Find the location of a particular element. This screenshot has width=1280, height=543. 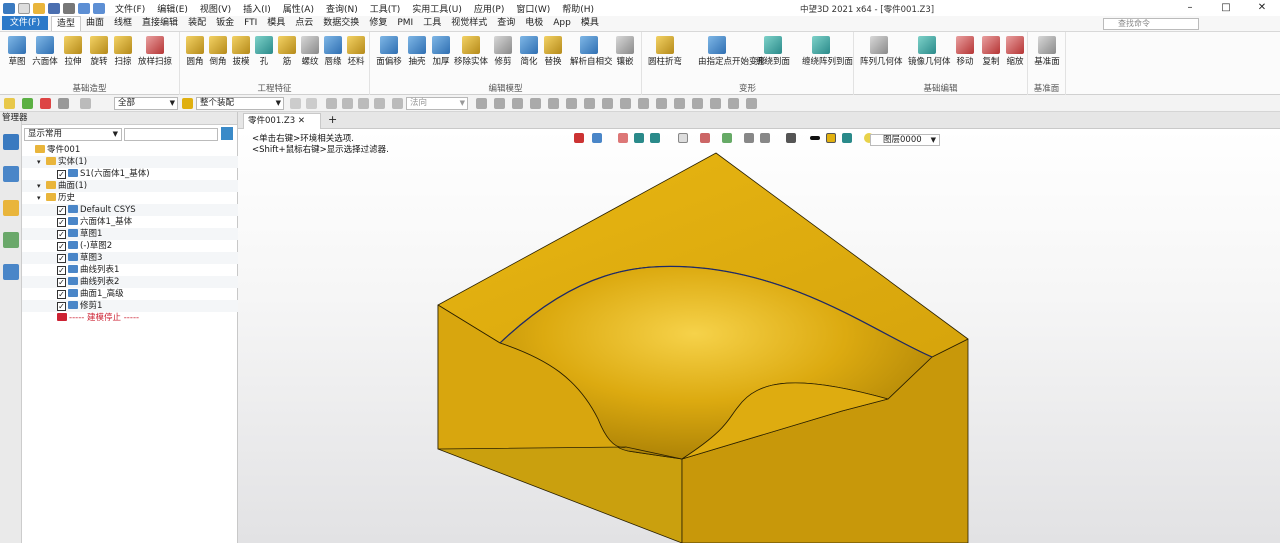

tab-app: App is located at coordinates (562, 23).